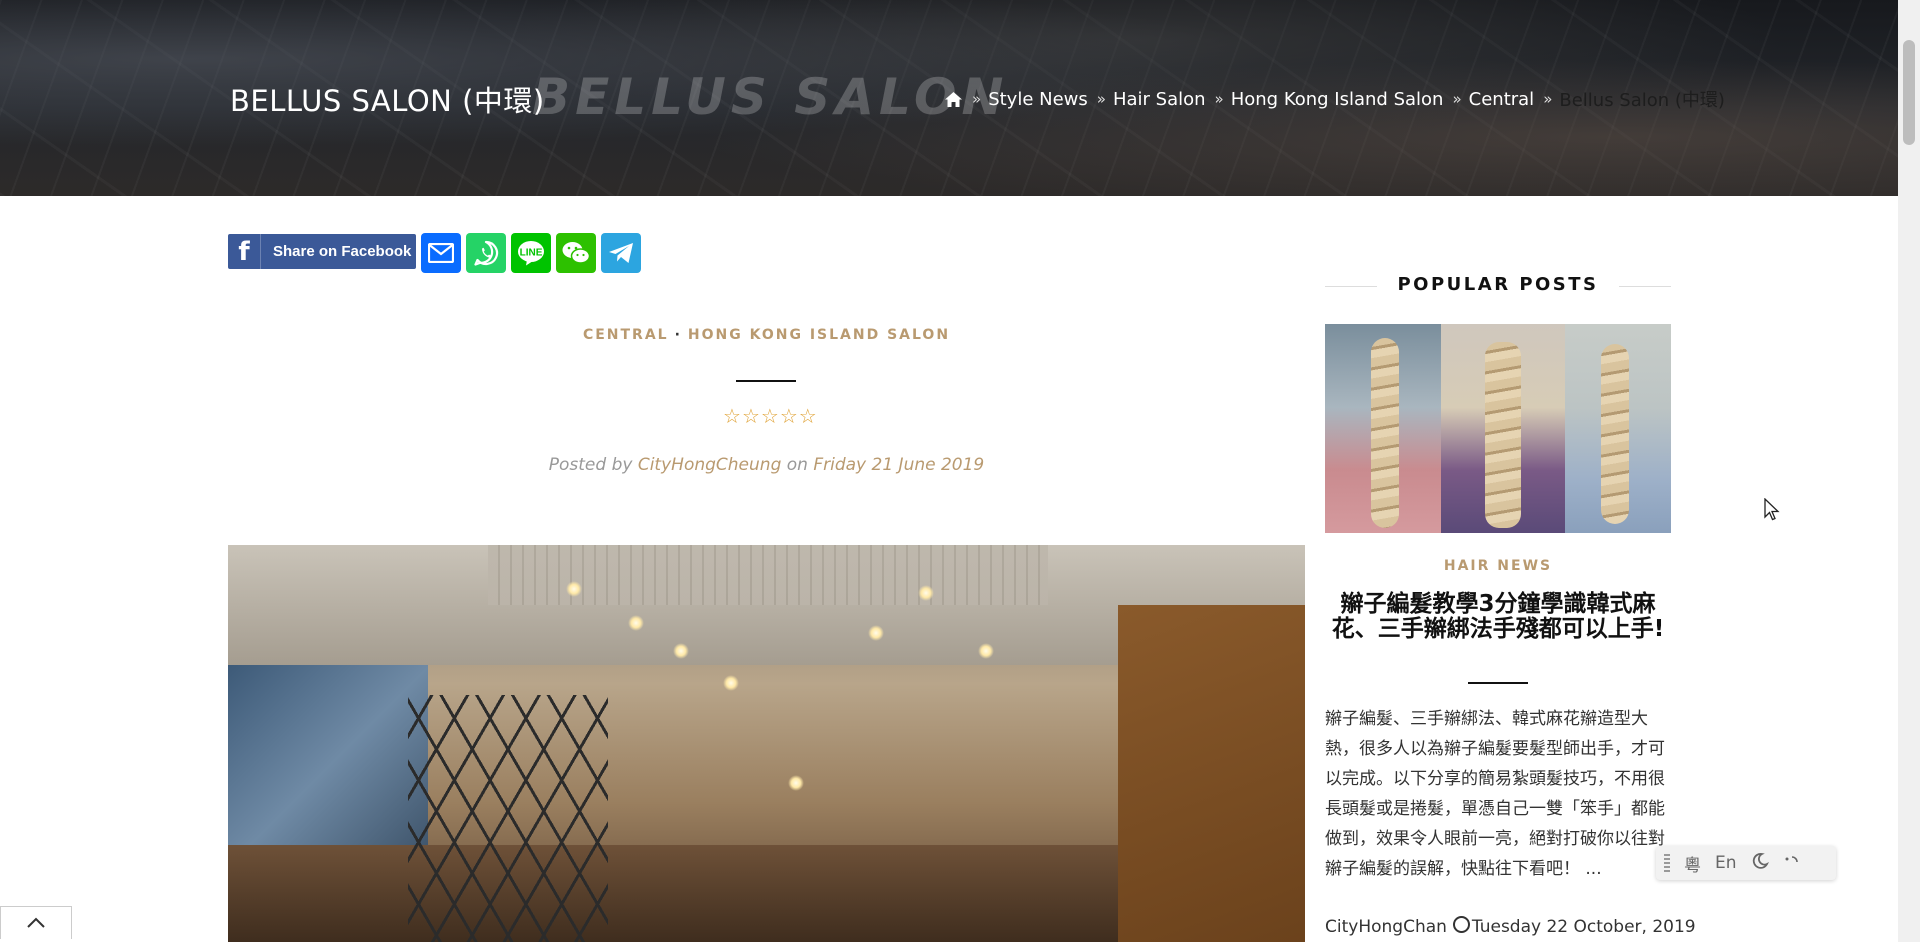  Describe the element at coordinates (1667, 863) in the screenshot. I see `drag-handle-icon` at that location.